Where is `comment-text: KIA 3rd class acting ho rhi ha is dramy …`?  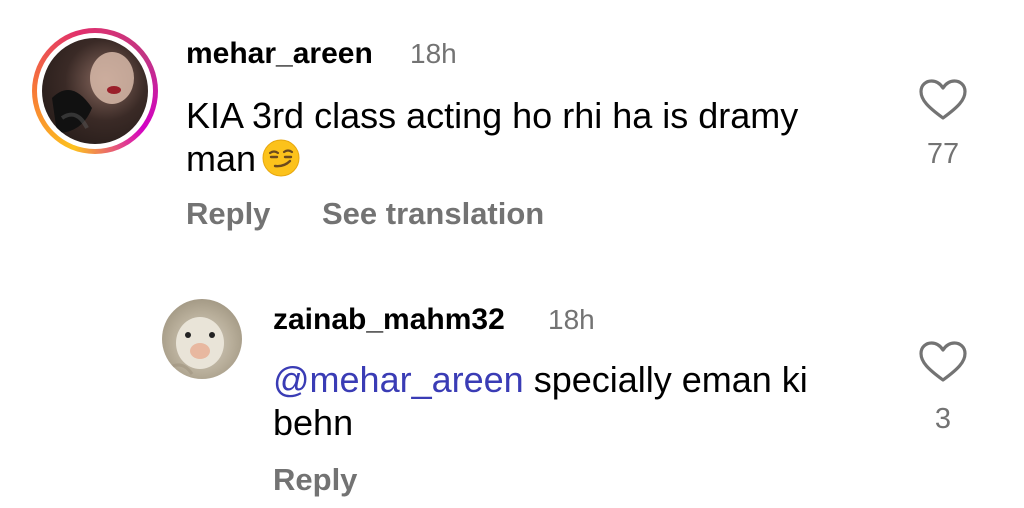 comment-text: KIA 3rd class acting ho rhi ha is dramy … is located at coordinates (506, 140).